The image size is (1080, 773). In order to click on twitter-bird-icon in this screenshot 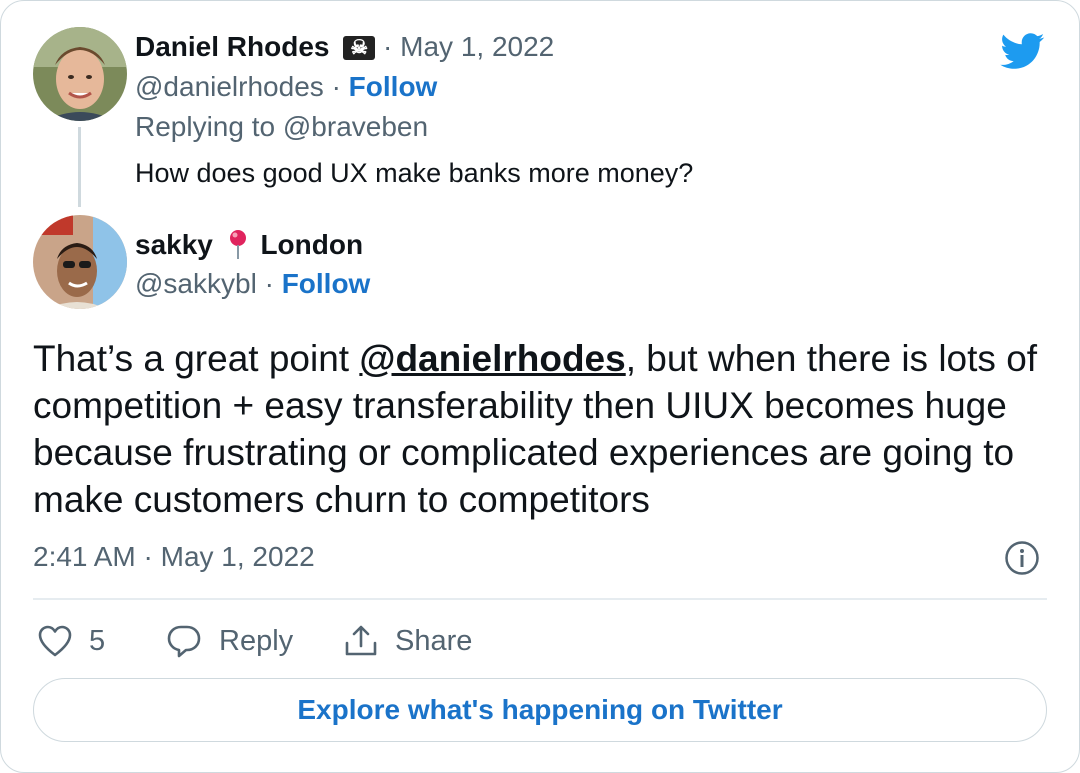, I will do `click(1023, 51)`.